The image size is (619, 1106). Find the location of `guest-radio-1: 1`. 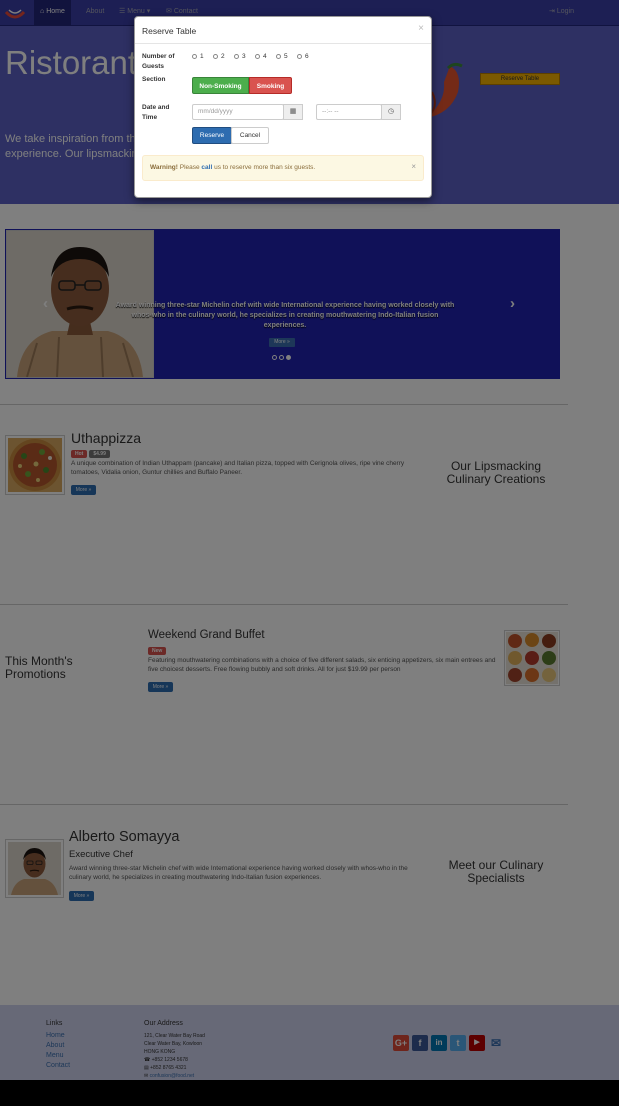

guest-radio-1: 1 is located at coordinates (198, 56).